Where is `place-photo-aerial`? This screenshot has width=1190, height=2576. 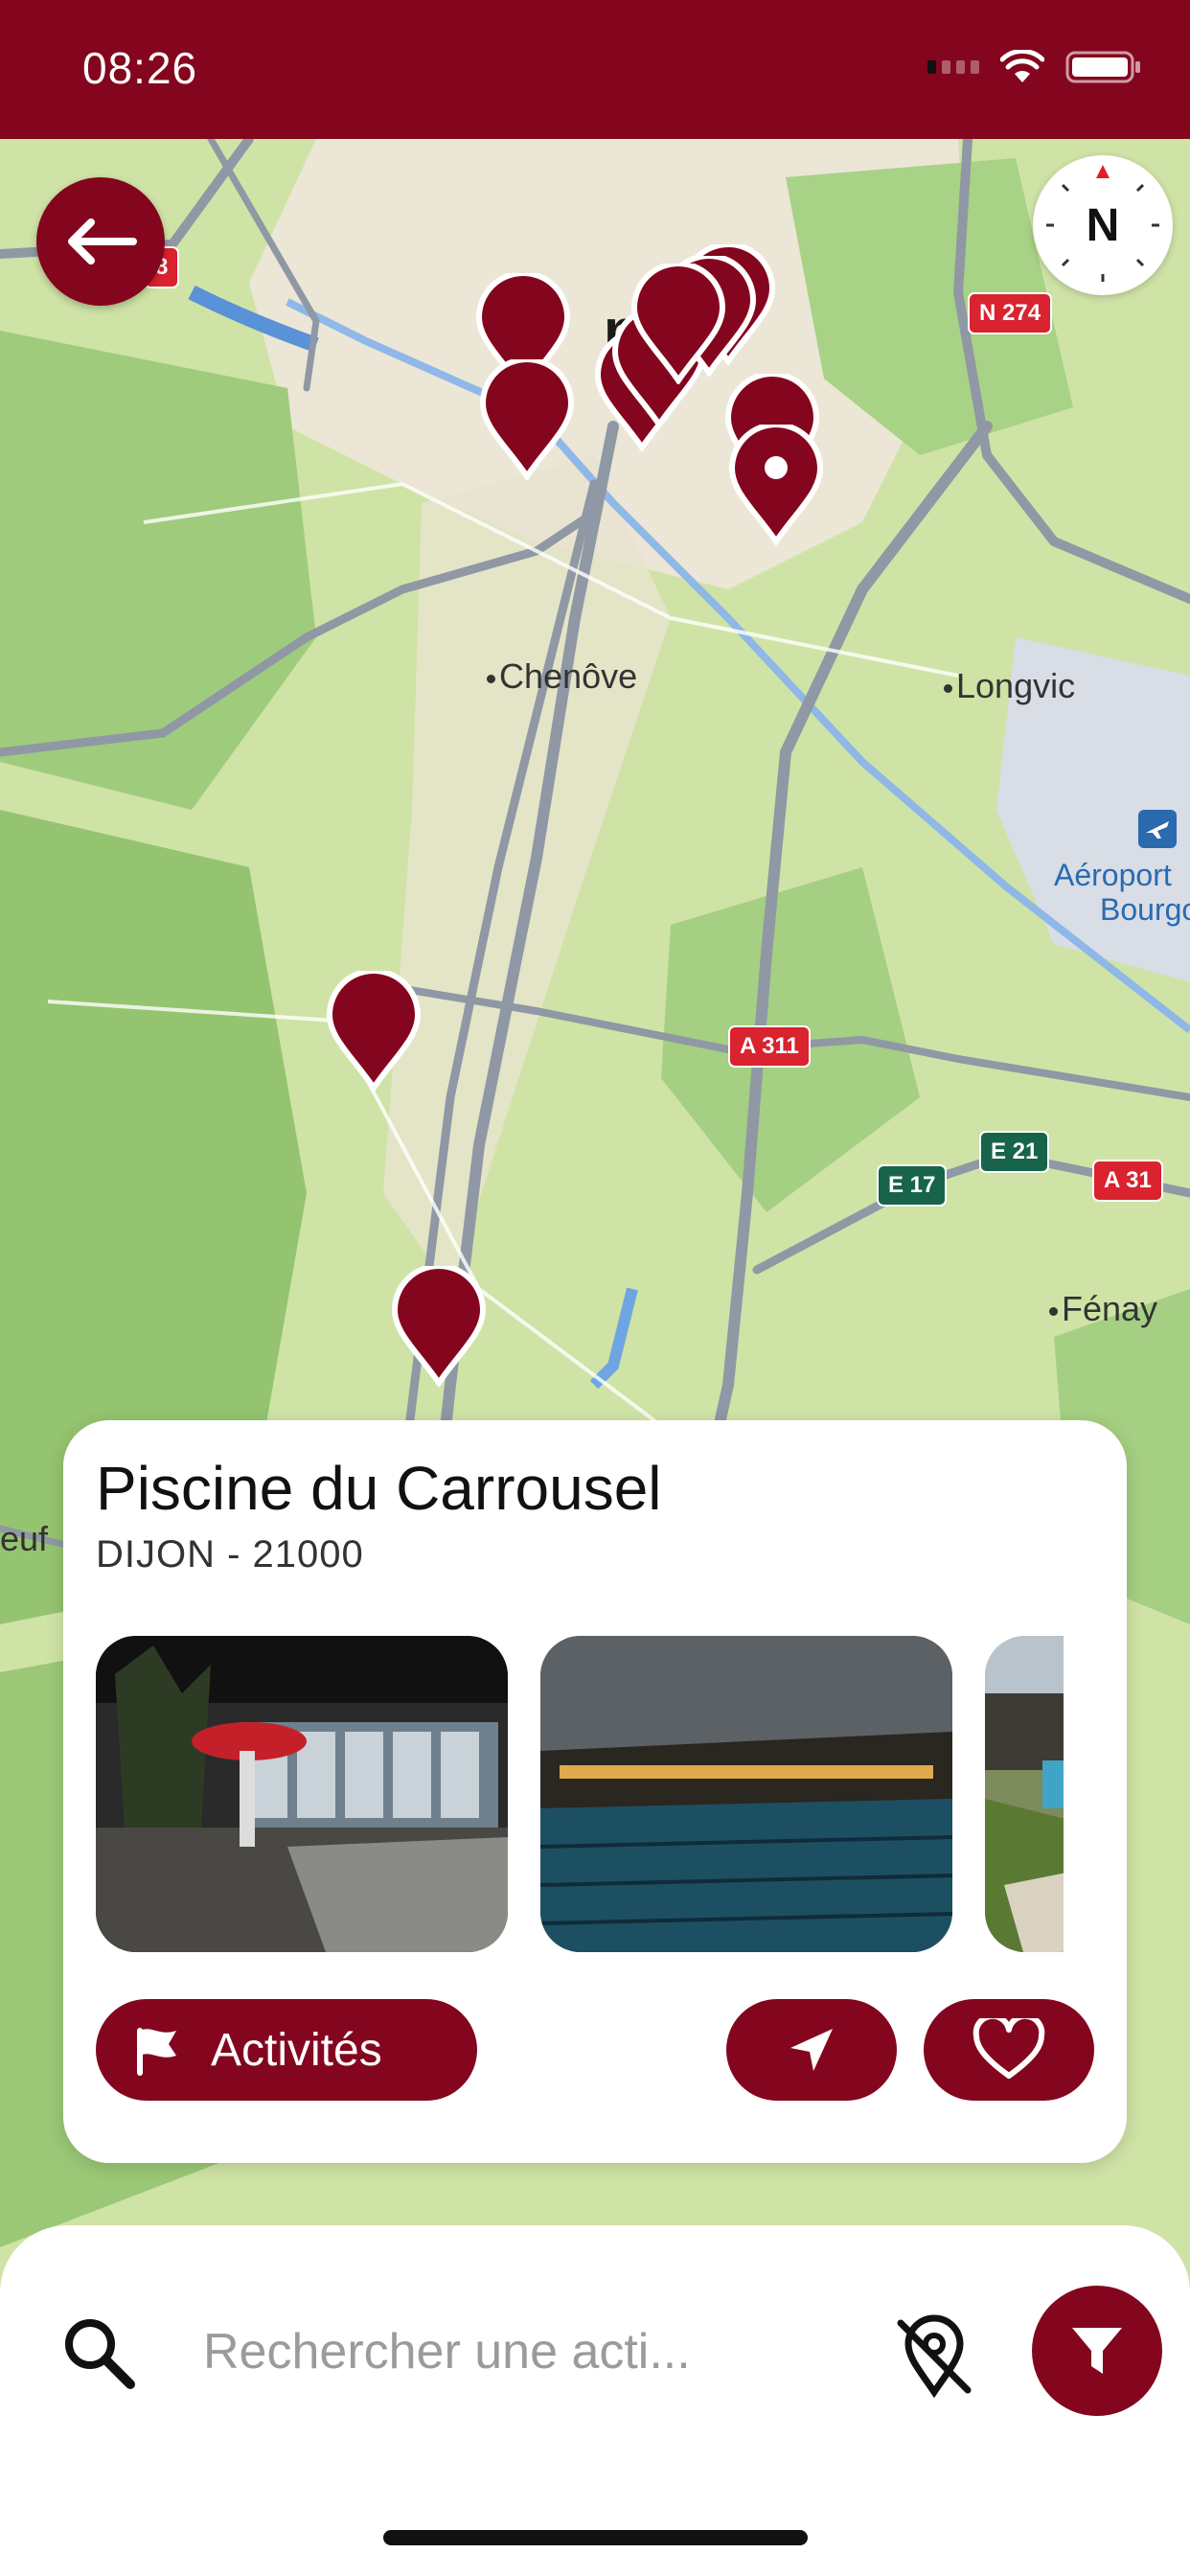 place-photo-aerial is located at coordinates (1025, 1794).